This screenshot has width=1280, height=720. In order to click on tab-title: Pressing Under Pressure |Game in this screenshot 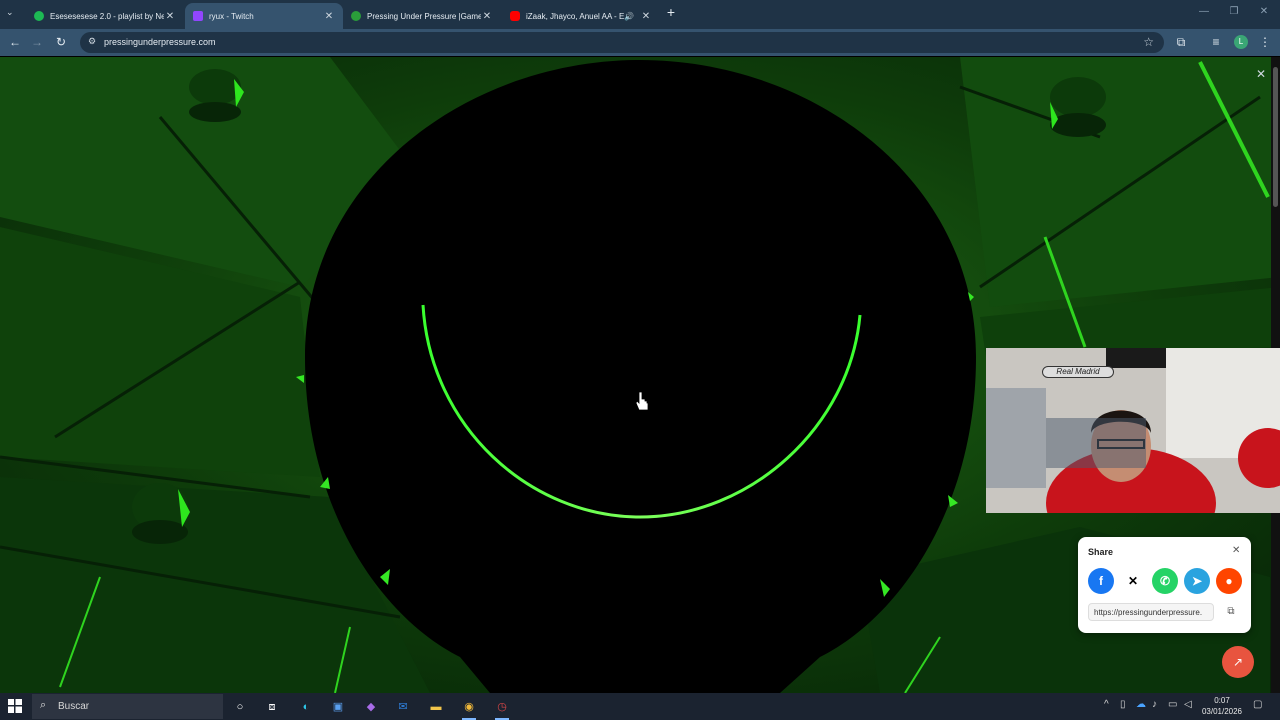, I will do `click(424, 16)`.